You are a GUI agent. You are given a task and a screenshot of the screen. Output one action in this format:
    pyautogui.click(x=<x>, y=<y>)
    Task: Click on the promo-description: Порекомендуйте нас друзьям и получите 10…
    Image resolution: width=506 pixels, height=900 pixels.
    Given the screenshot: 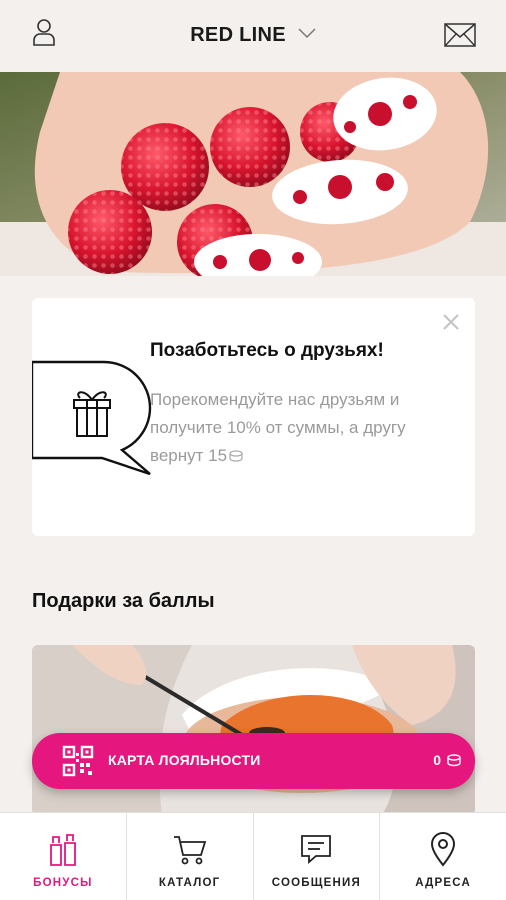 What is the action you would take?
    pyautogui.click(x=300, y=428)
    